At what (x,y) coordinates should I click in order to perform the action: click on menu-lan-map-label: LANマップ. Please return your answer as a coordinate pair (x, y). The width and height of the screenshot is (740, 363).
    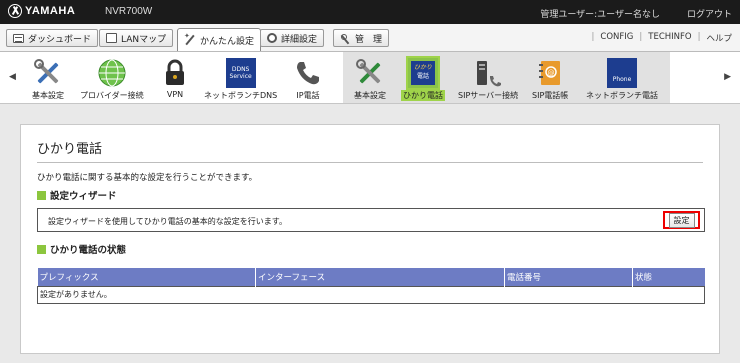
    Looking at the image, I should click on (144, 39).